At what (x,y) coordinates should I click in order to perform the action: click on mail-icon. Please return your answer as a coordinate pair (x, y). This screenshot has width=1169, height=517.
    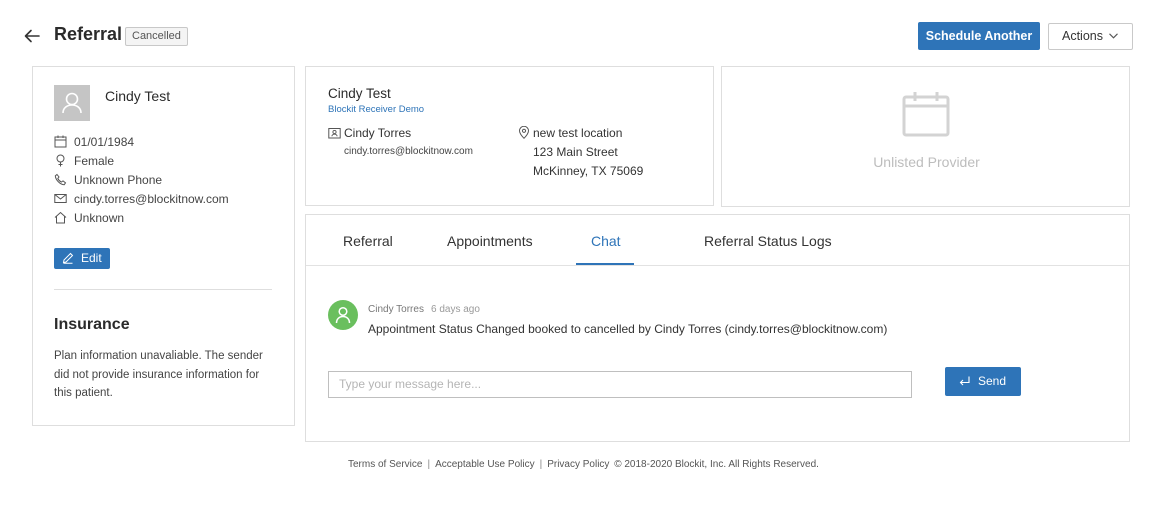
    Looking at the image, I should click on (60, 198).